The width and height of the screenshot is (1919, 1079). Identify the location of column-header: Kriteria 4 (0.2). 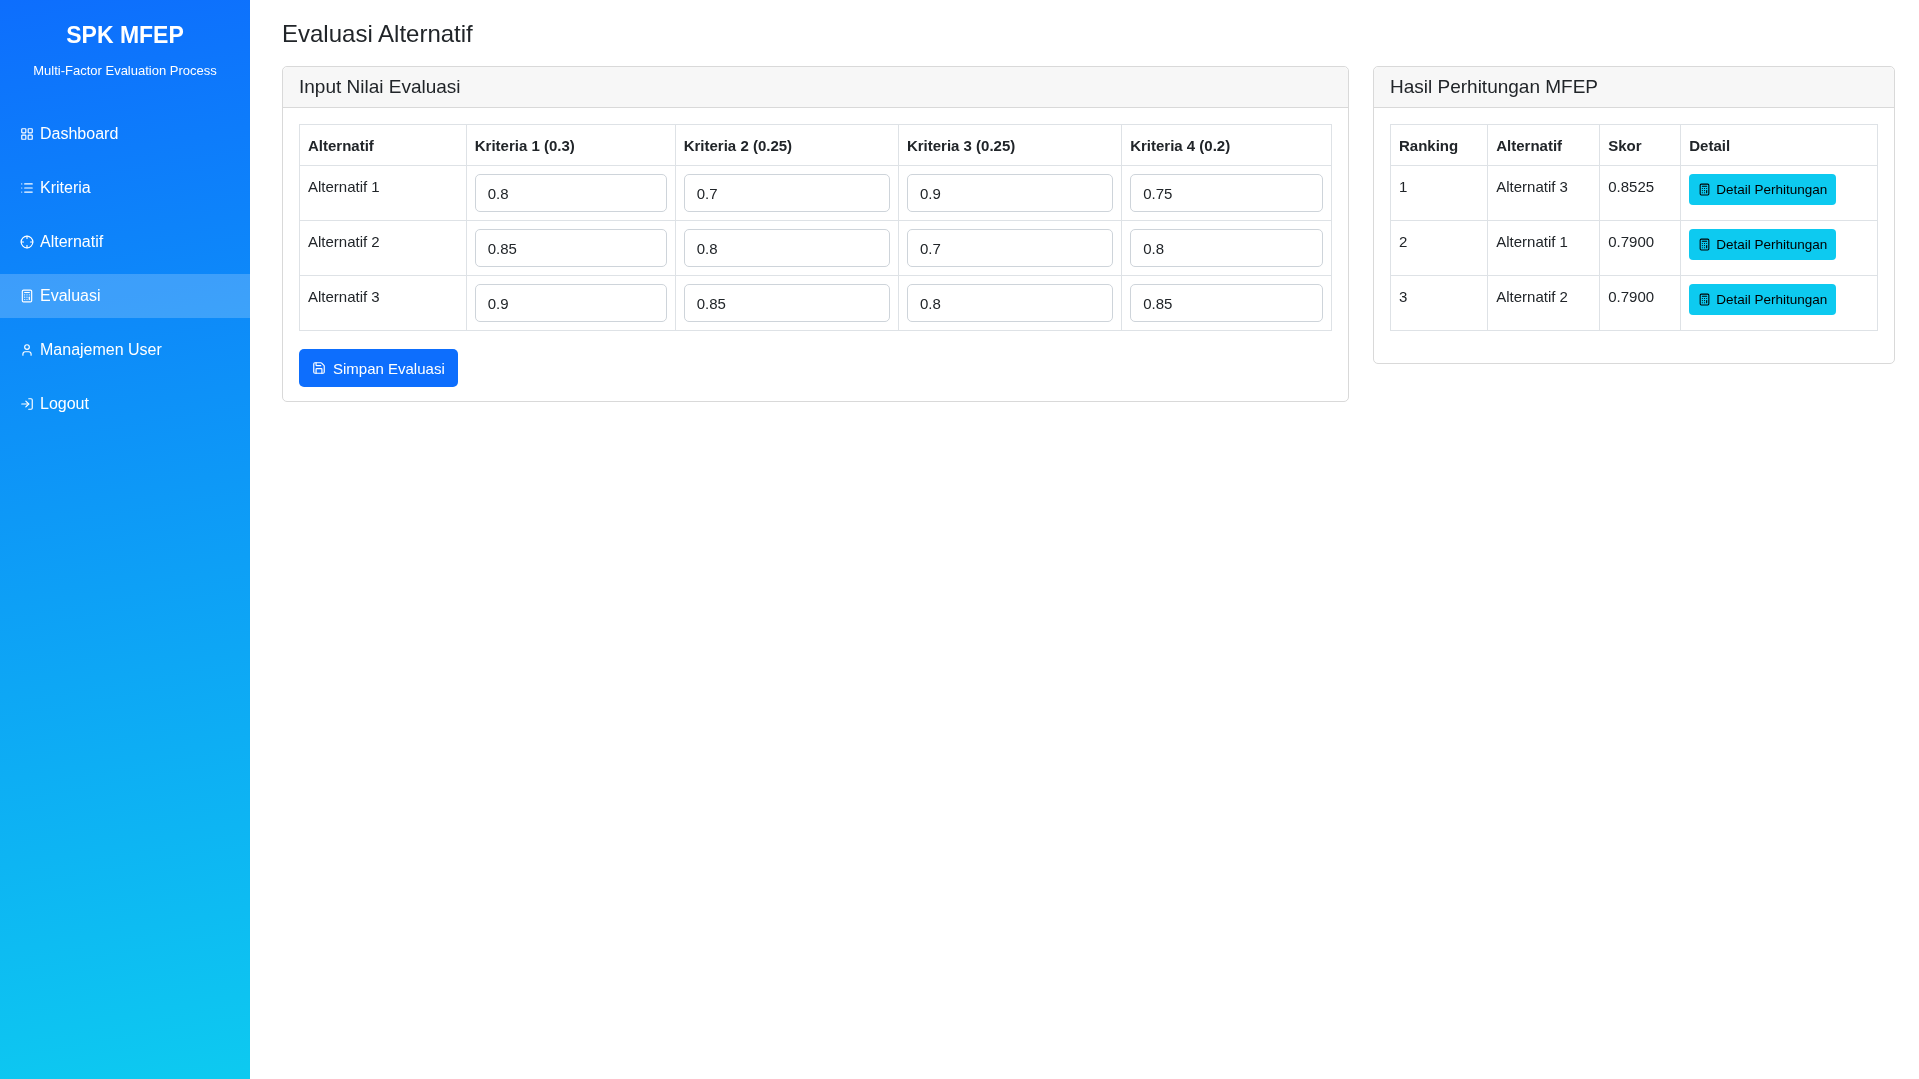
(1226, 145).